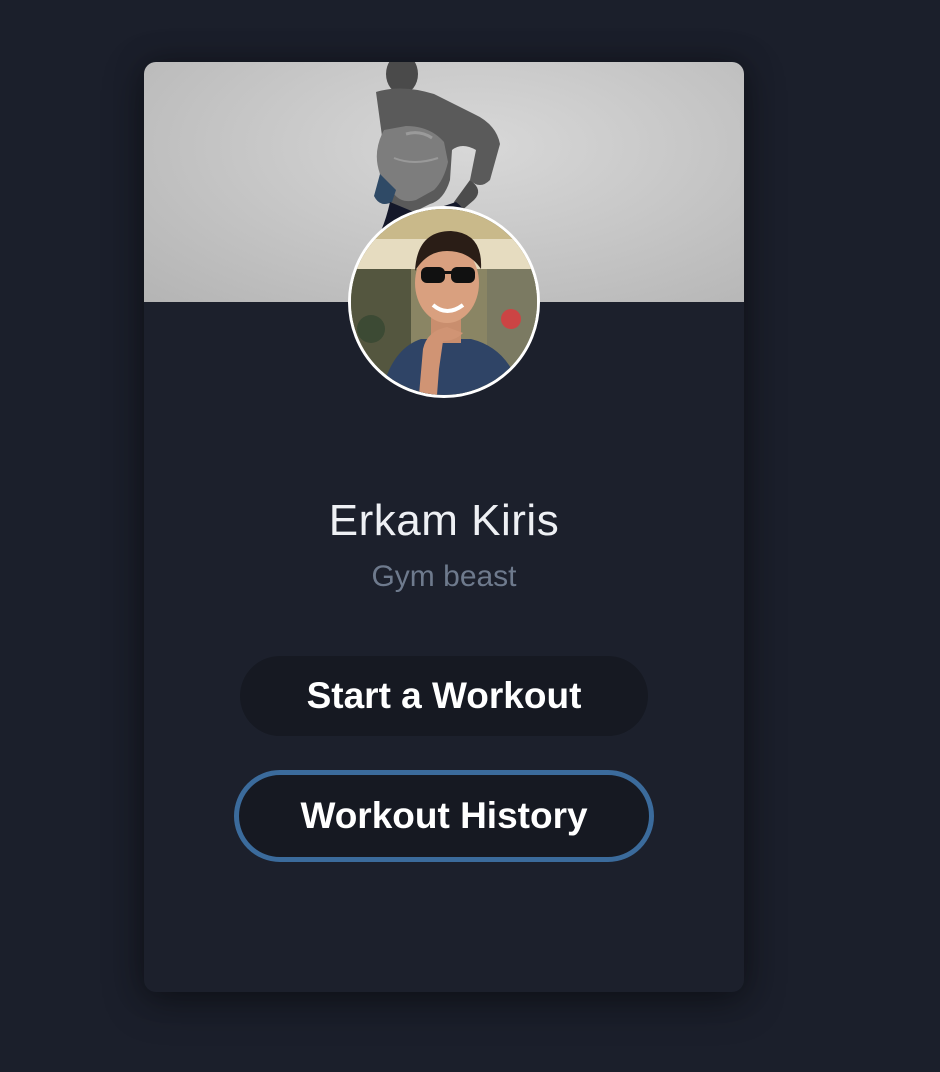 The width and height of the screenshot is (940, 1072). What do you see at coordinates (444, 520) in the screenshot?
I see `profile-name: Erkam Kiris` at bounding box center [444, 520].